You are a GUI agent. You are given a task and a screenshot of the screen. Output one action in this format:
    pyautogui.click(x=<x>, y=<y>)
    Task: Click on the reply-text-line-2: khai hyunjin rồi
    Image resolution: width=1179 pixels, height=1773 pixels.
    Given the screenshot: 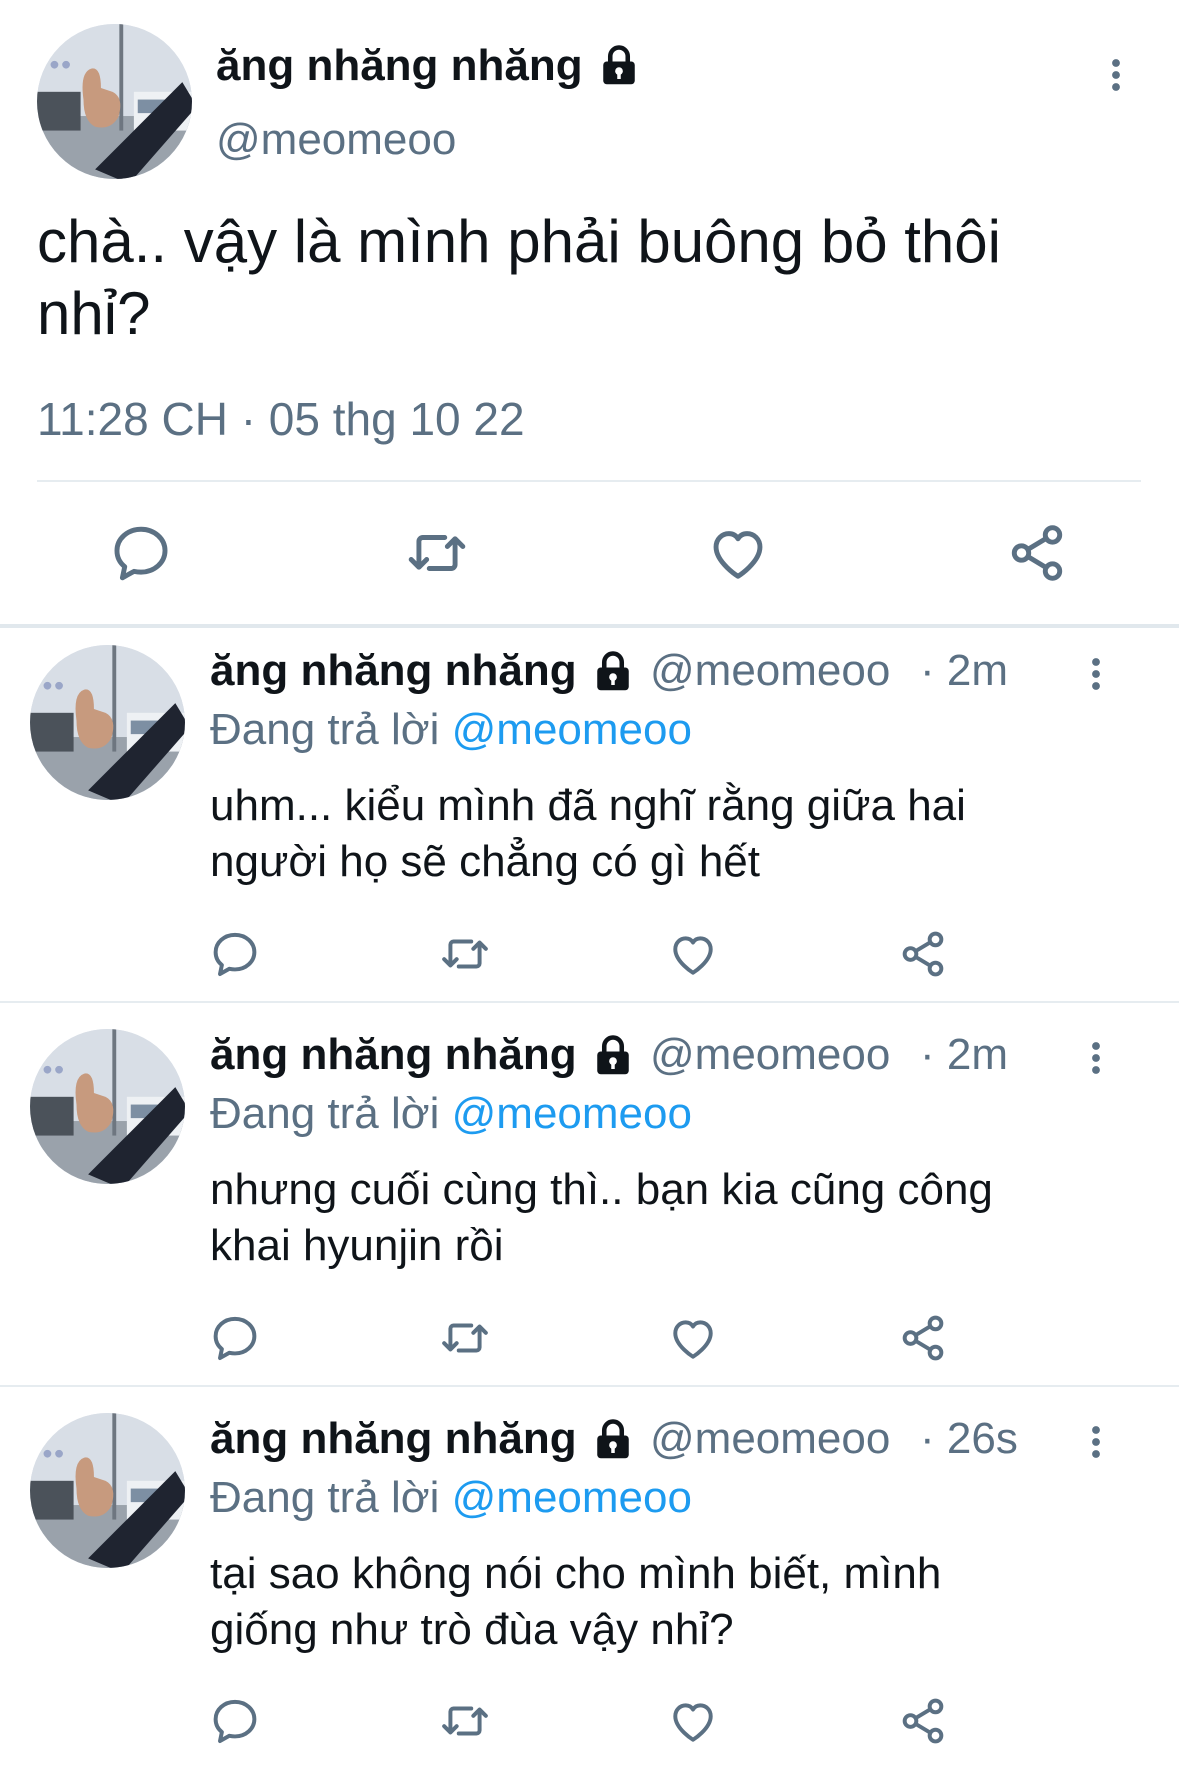 What is the action you would take?
    pyautogui.click(x=357, y=1245)
    